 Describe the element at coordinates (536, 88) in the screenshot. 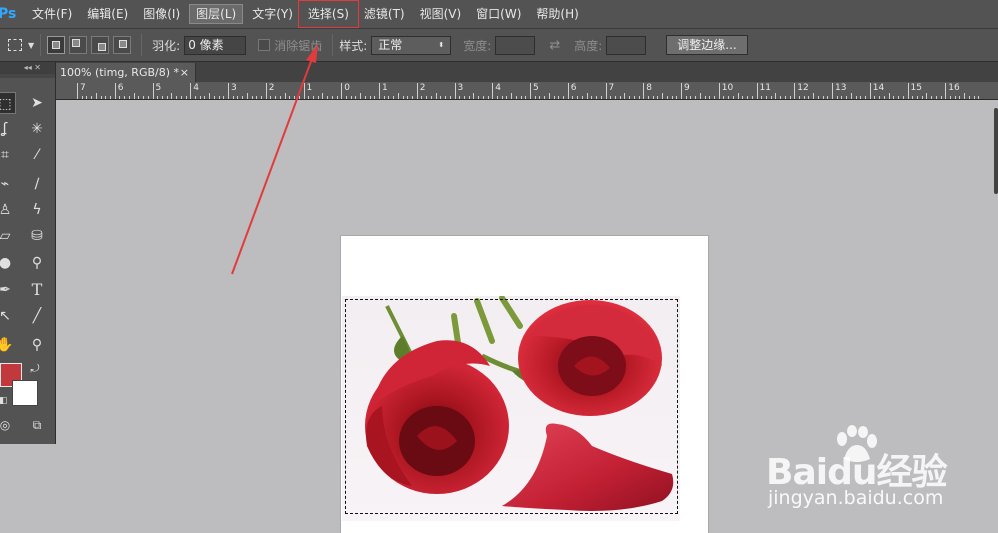

I see `ruler-label: 5` at that location.